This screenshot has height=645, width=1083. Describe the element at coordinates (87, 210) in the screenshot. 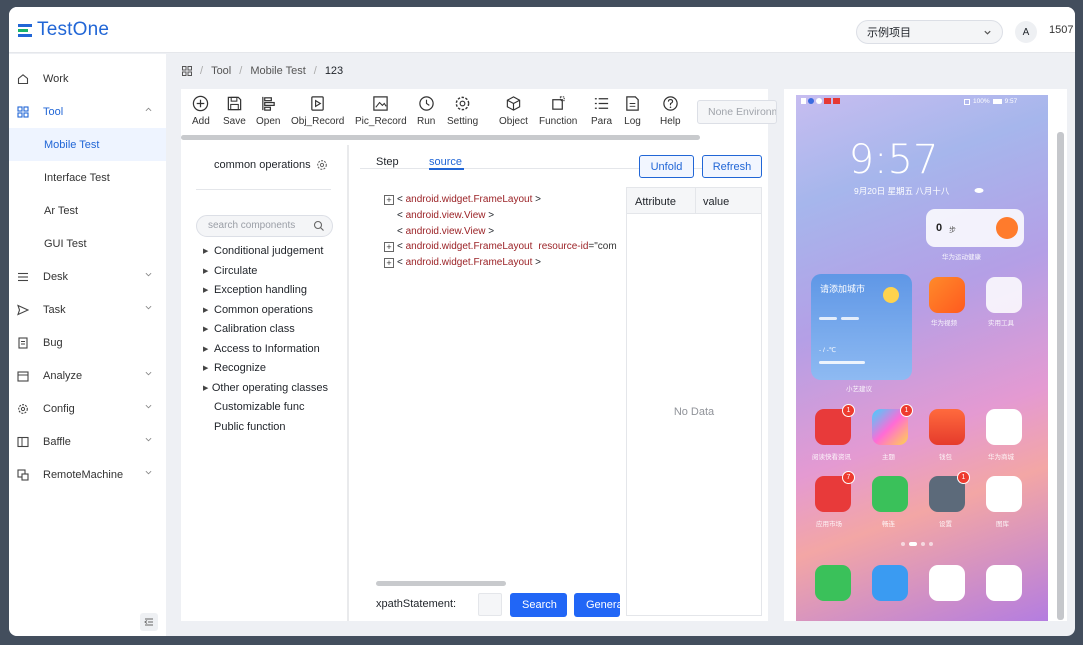

I see `sidebar-subitem-ar-test: Ar Test` at that location.